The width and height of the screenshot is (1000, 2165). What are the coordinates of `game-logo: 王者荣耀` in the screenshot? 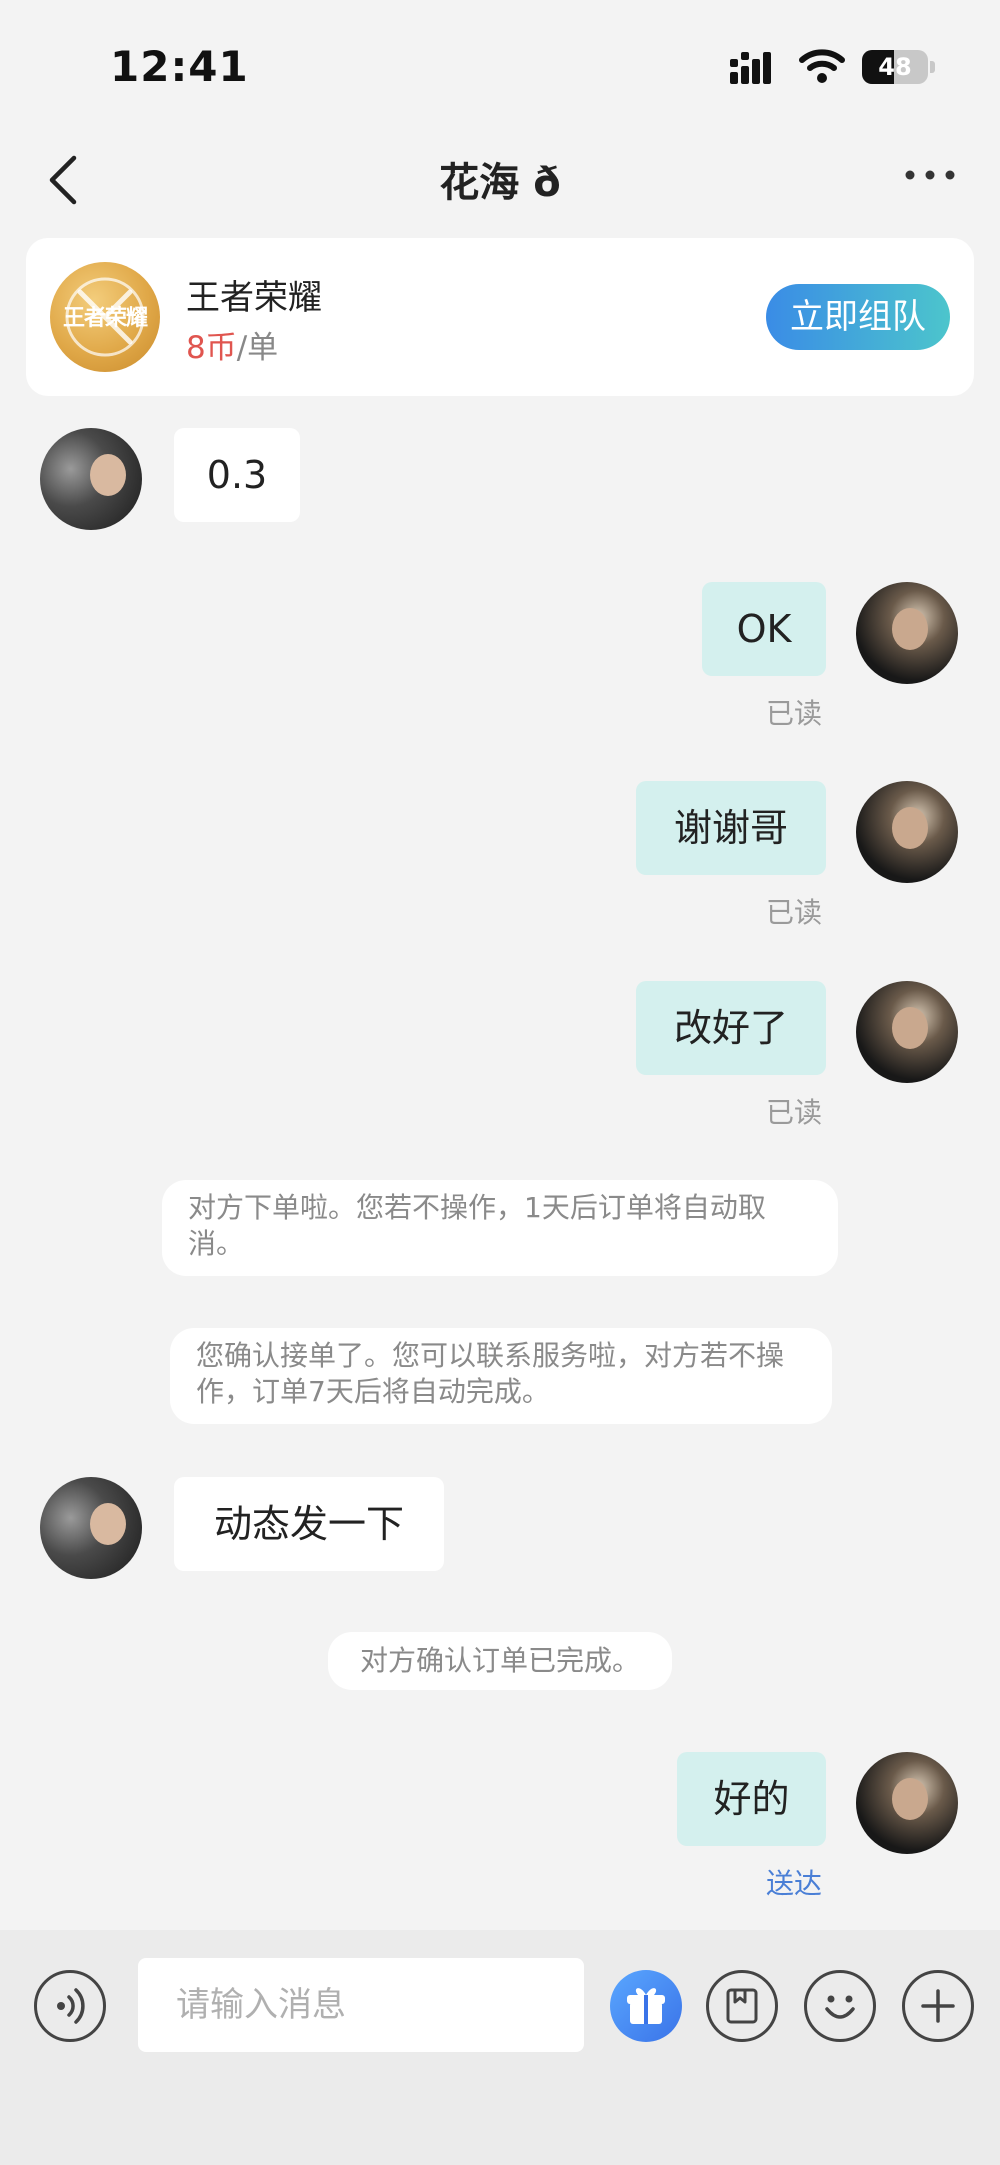 It's located at (105, 317).